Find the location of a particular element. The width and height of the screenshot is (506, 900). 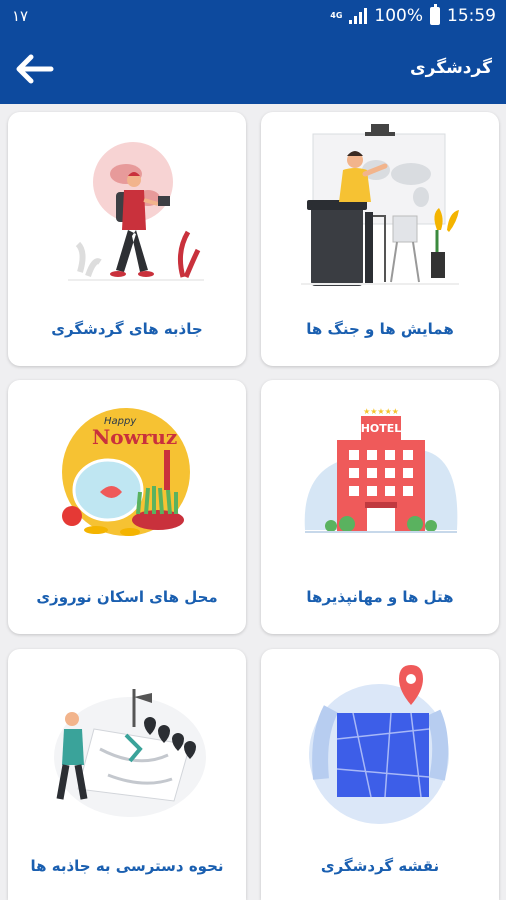

card-label: جاذبه های گردشگری is located at coordinates (127, 329).